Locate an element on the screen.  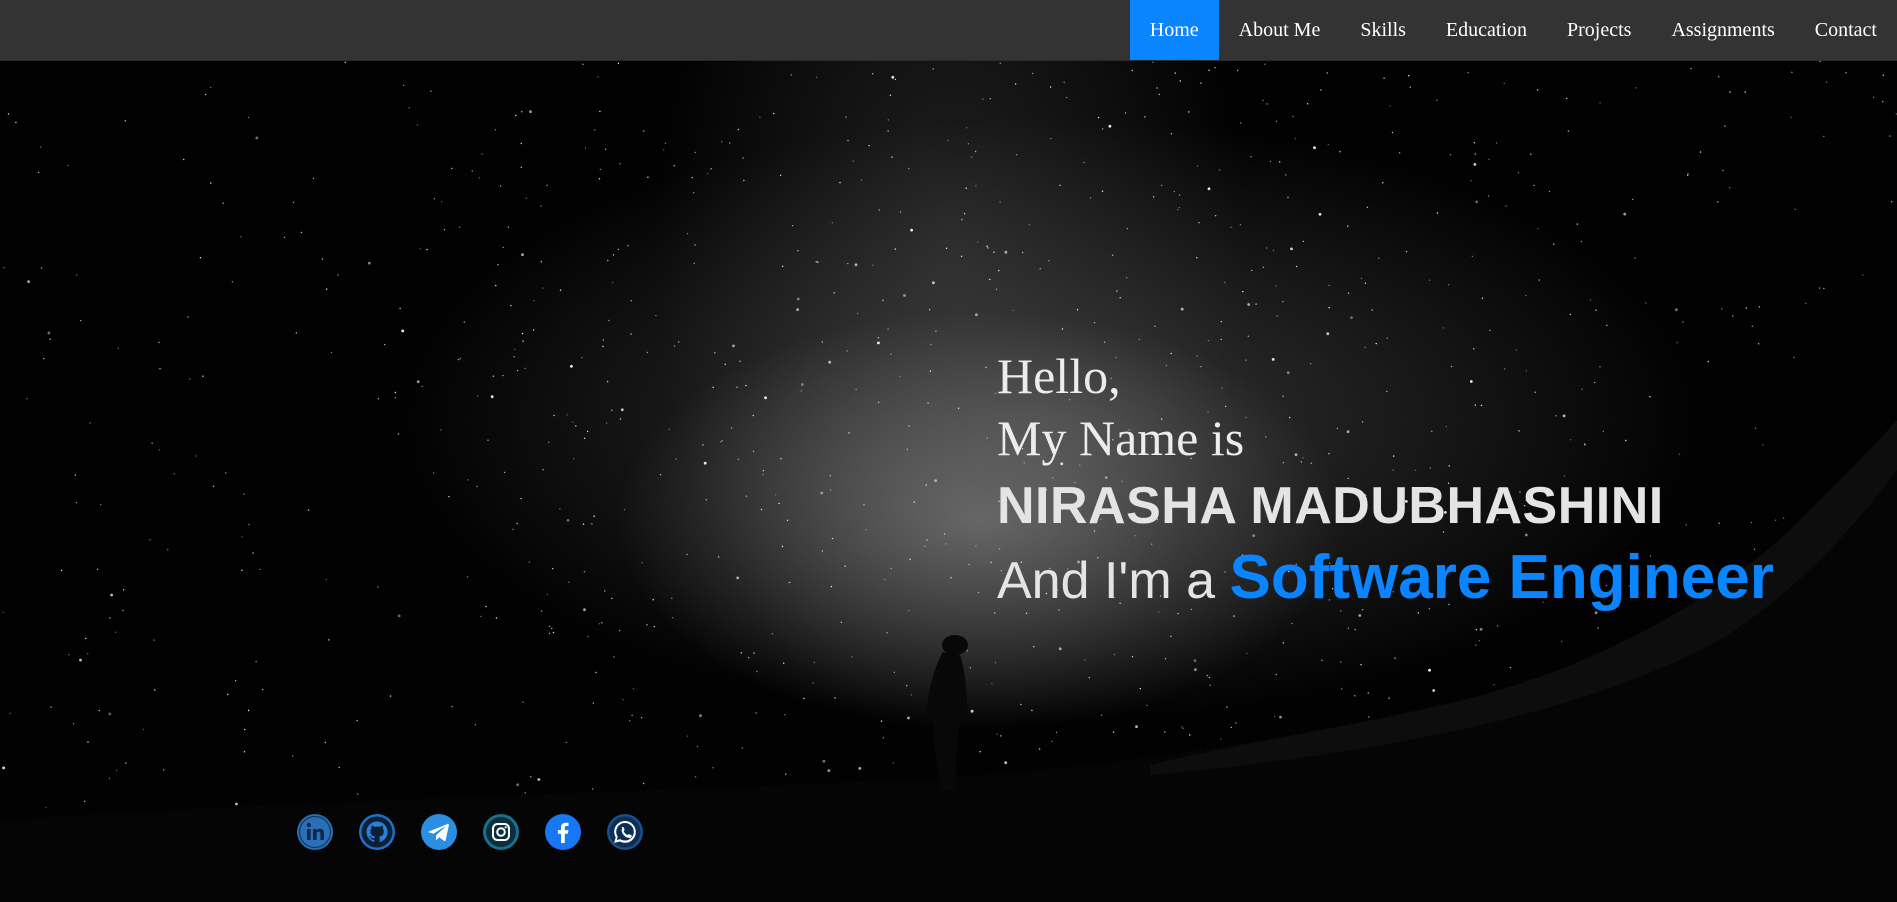
nav-item-skills: Skills is located at coordinates (1383, 30).